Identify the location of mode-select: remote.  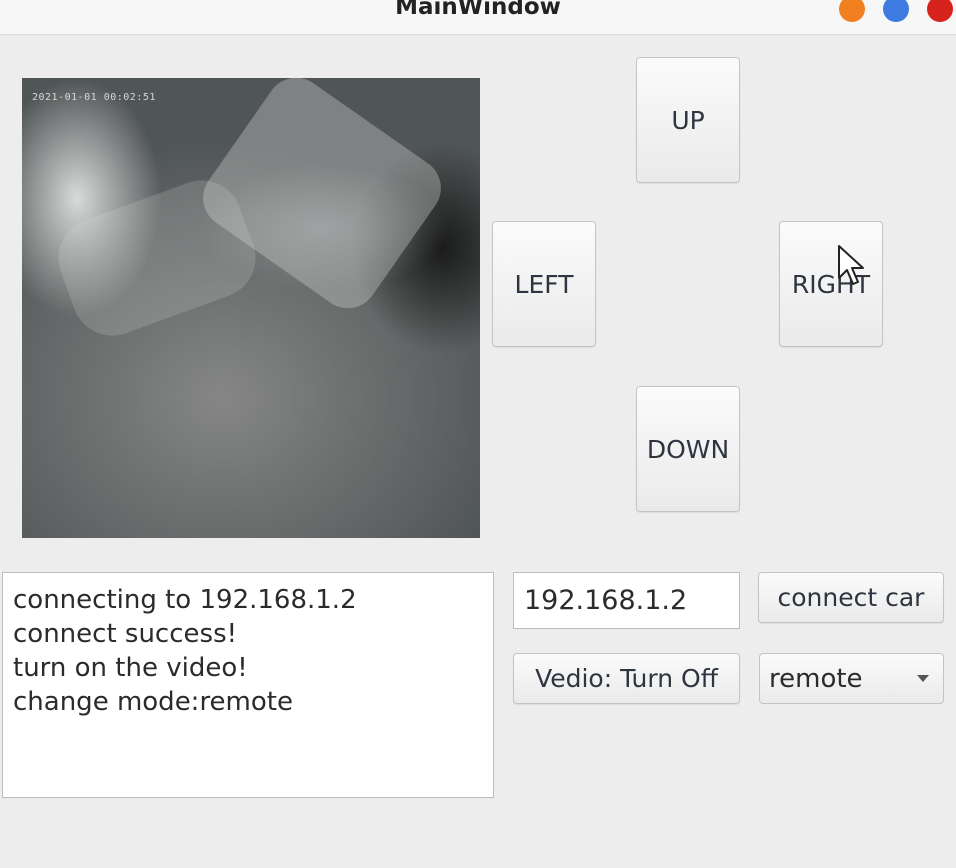
(851, 678).